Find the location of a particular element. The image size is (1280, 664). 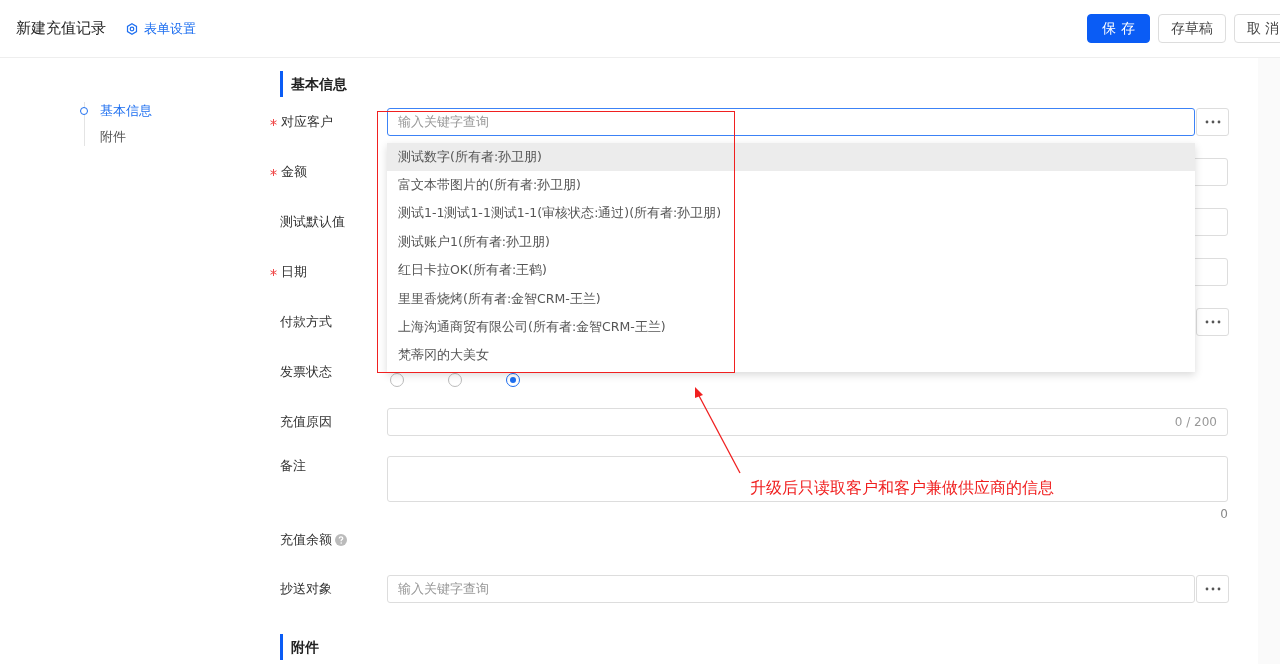

field-label: 充值原因 is located at coordinates (306, 422).